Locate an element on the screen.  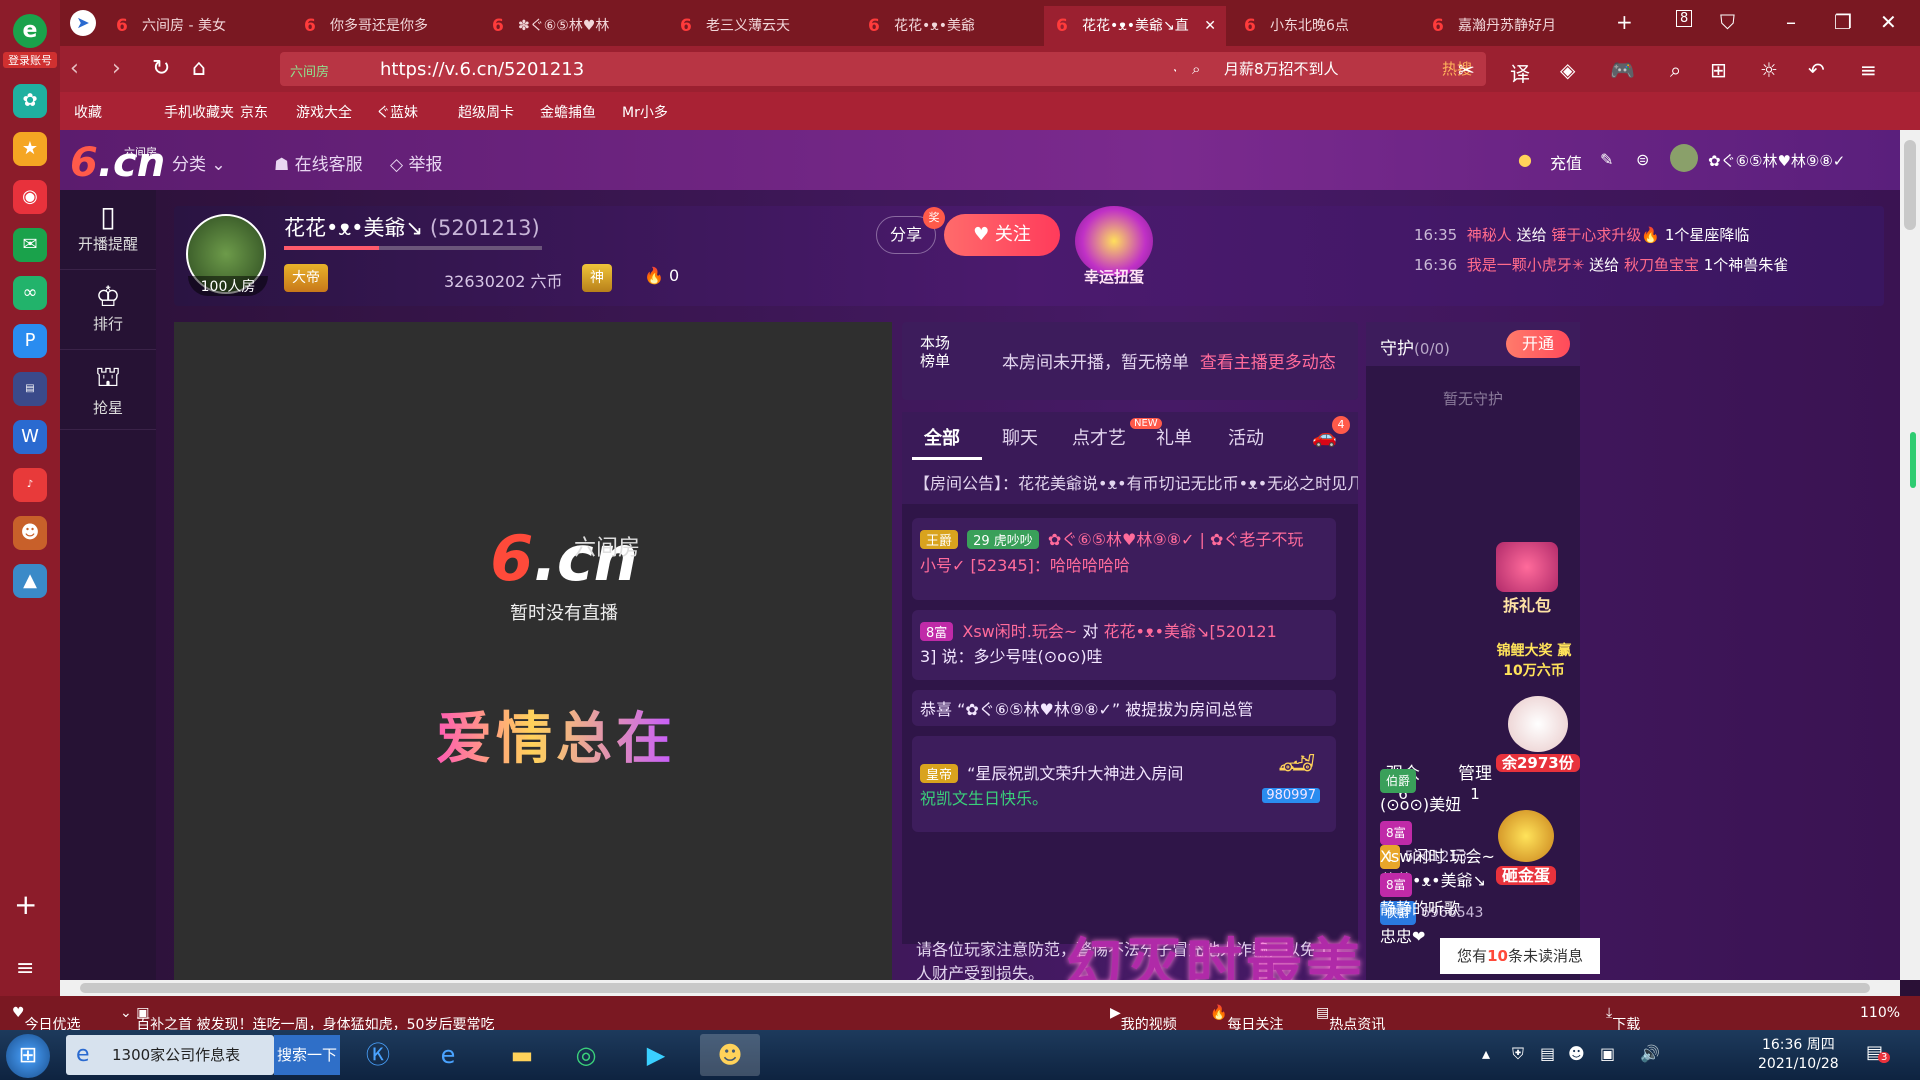
horizontal-scrollbar is located at coordinates (980, 988).